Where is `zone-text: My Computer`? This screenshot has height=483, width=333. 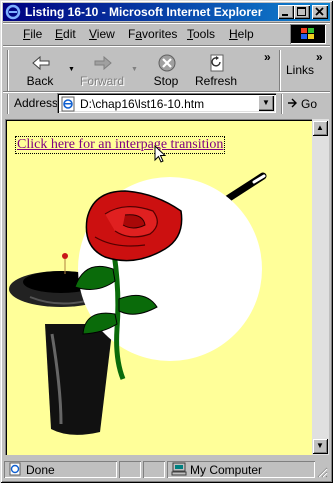 zone-text: My Computer is located at coordinates (226, 470).